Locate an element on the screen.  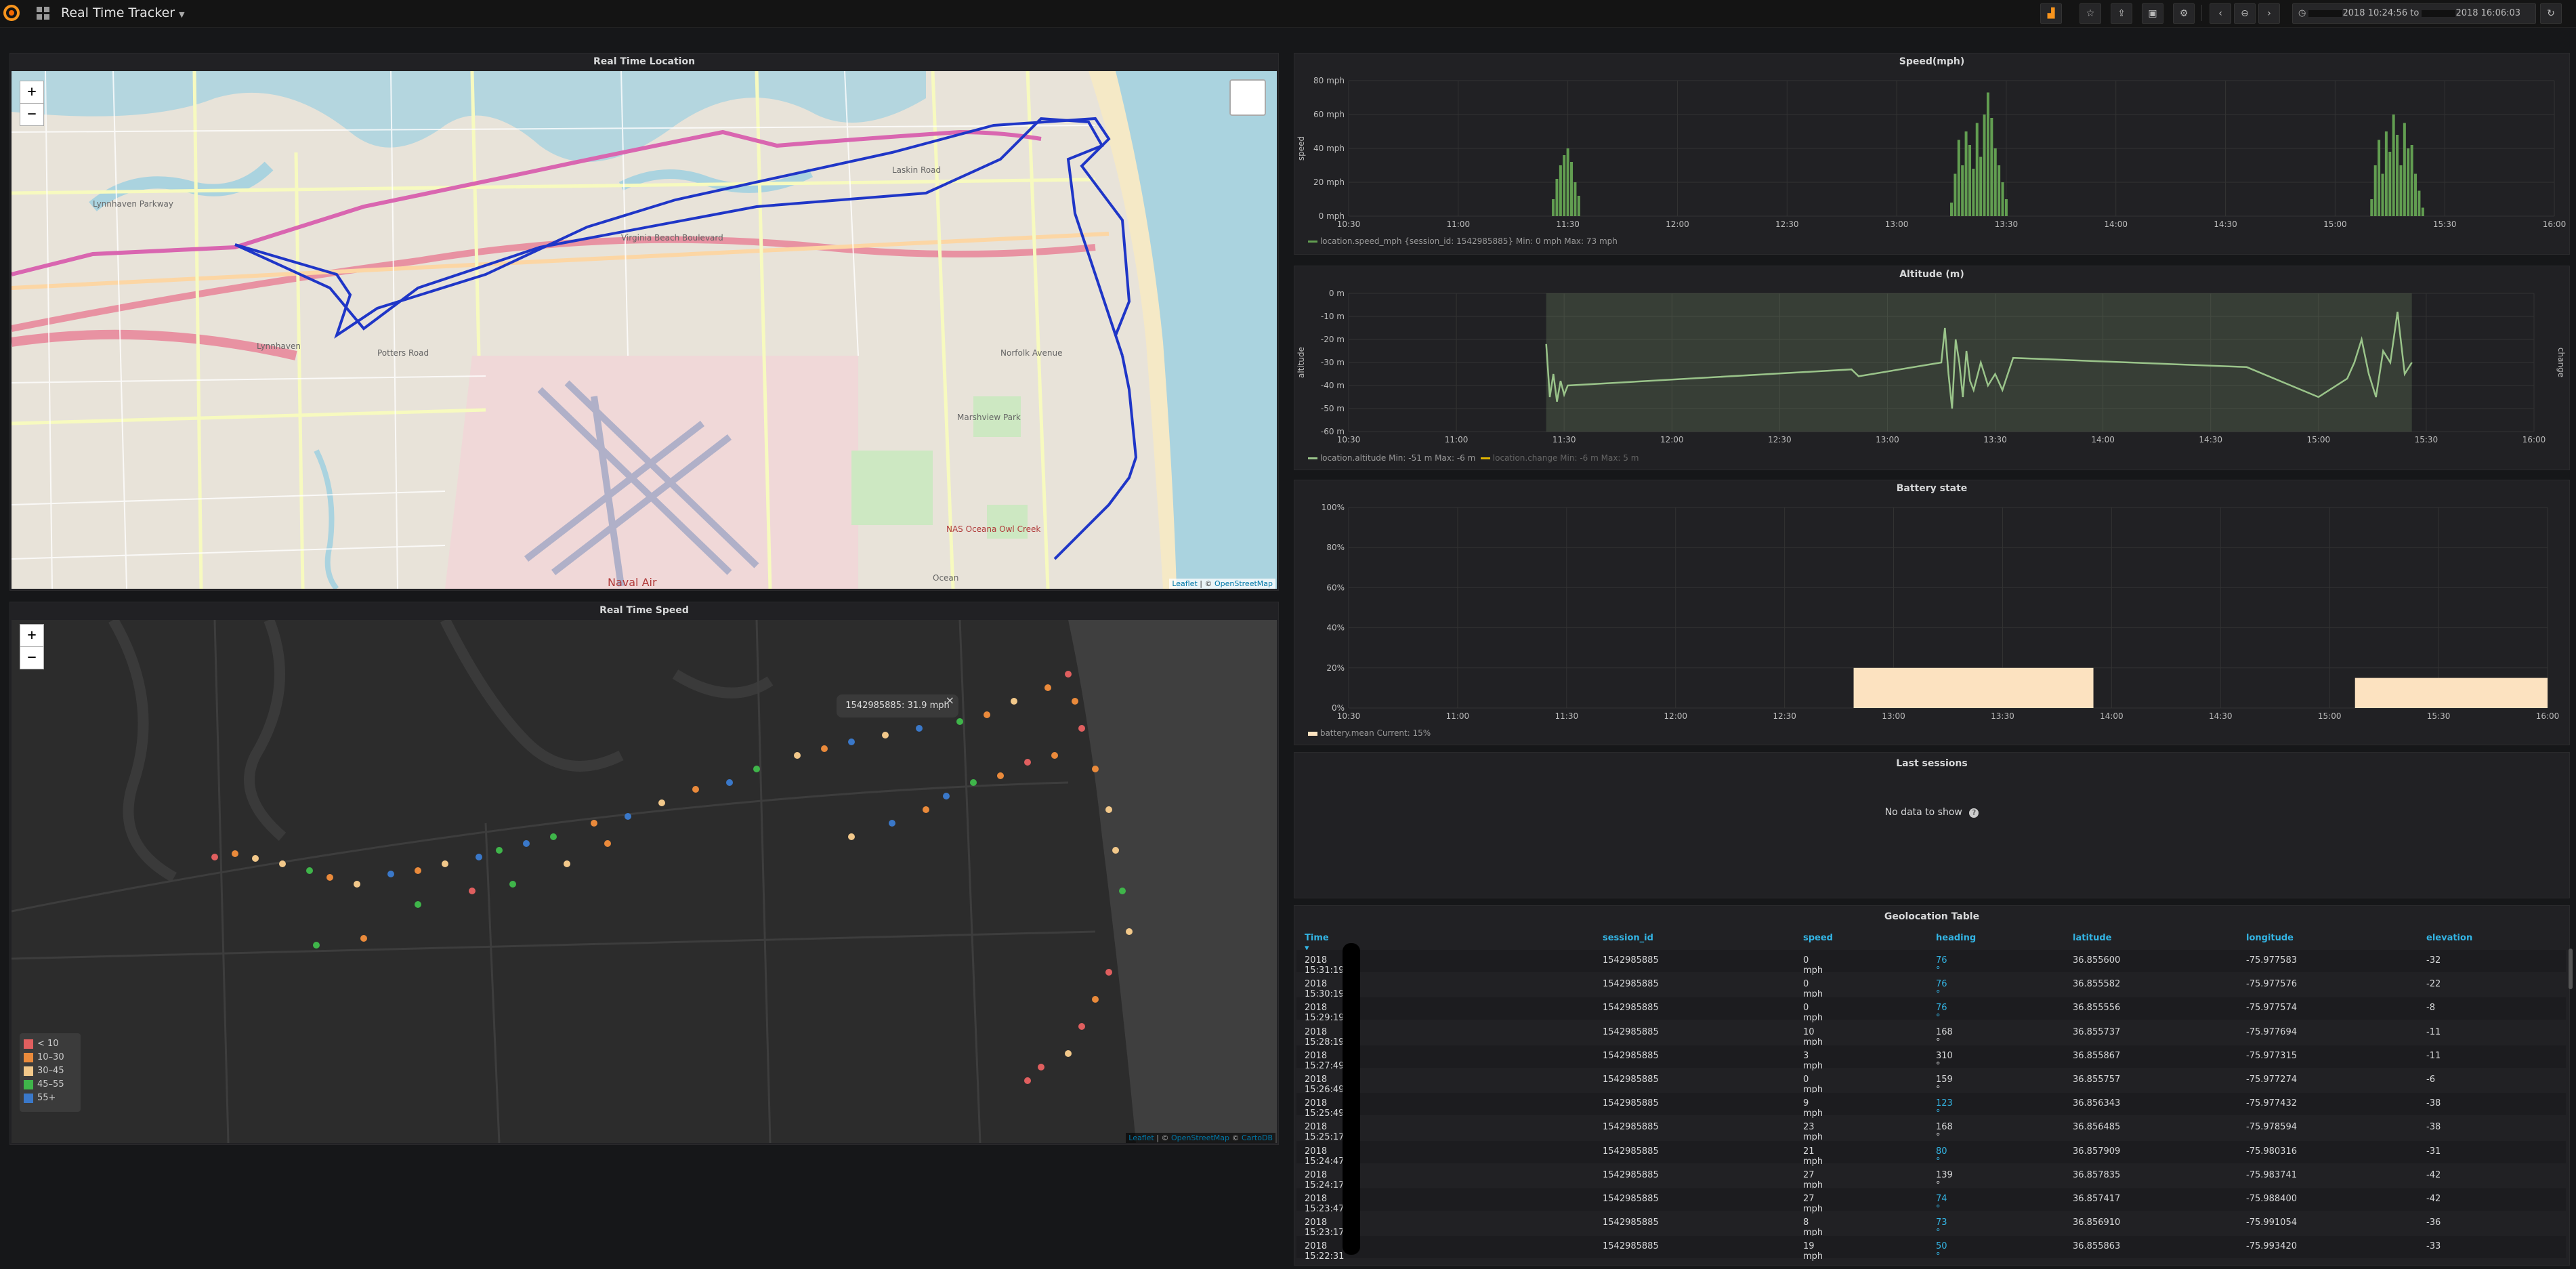
leaflet-link: Leaflet is located at coordinates (1184, 583).